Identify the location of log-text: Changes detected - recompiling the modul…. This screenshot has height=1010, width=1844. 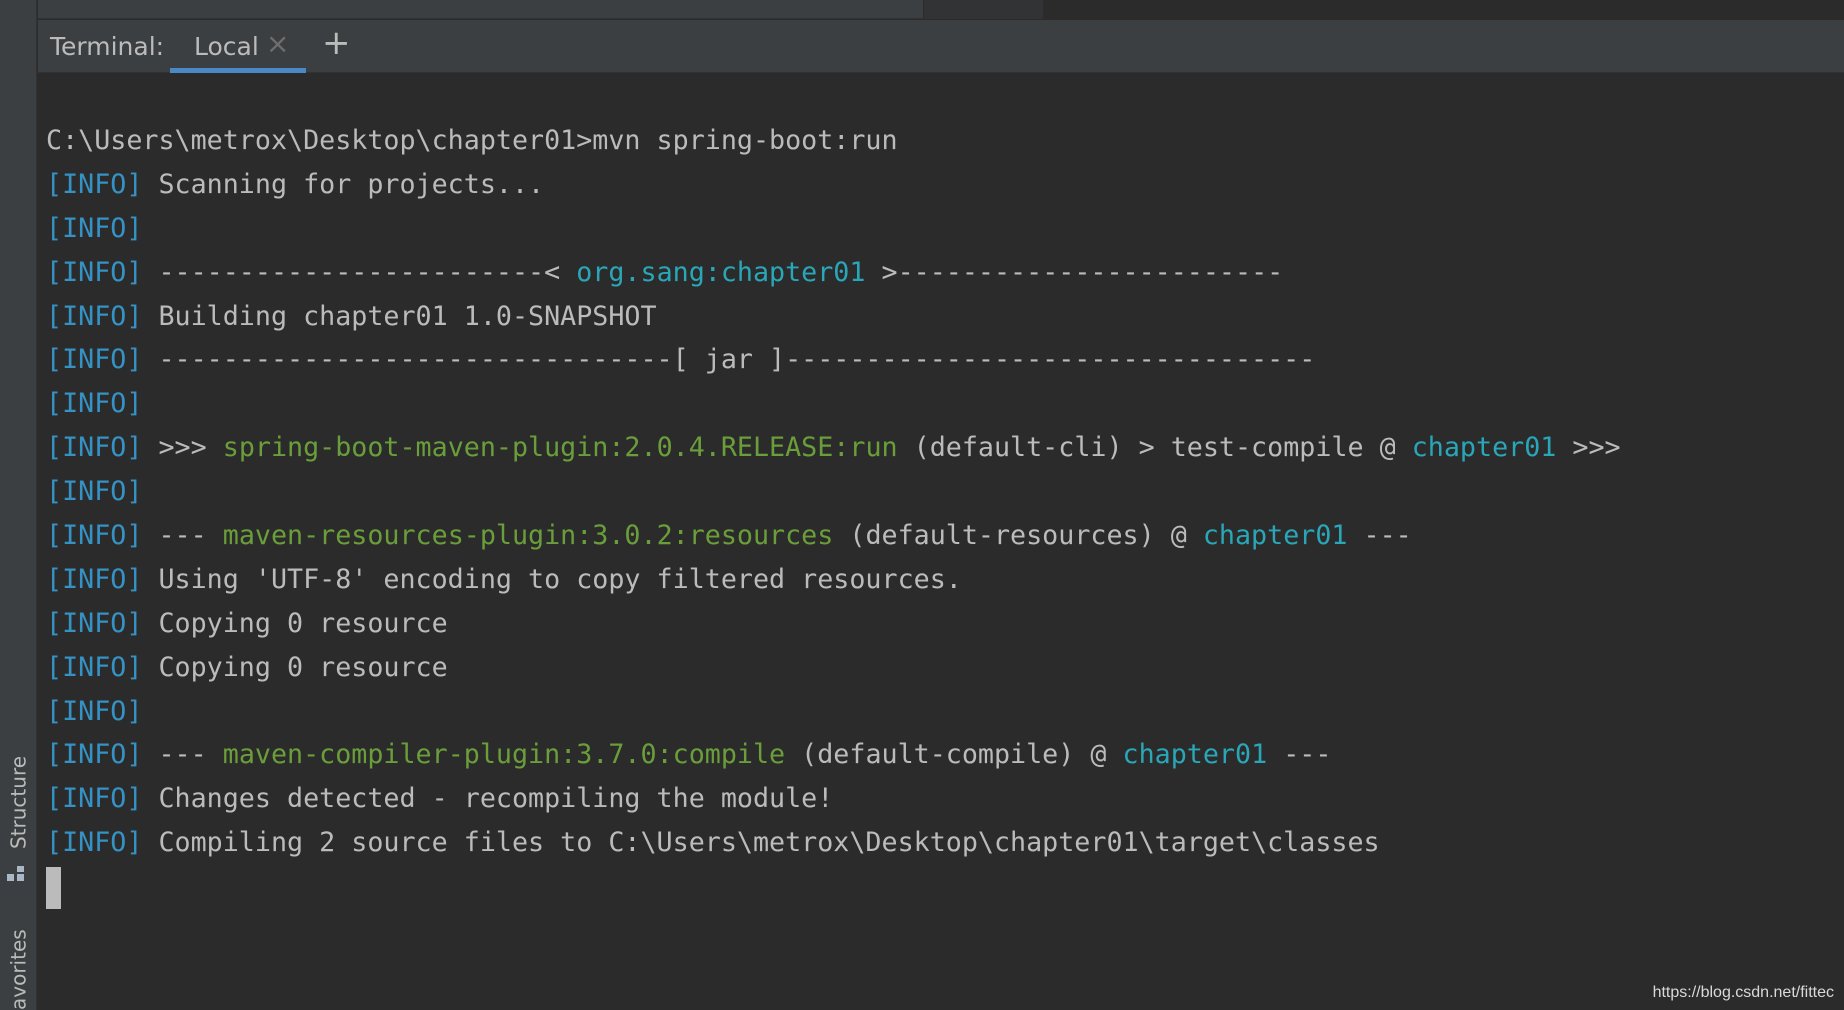
(488, 799).